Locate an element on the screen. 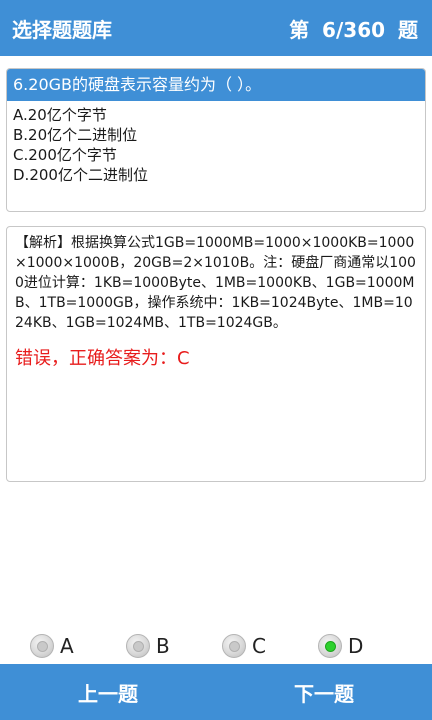 Image resolution: width=432 pixels, height=720 pixels. answer-option-d: D is located at coordinates (340, 646).